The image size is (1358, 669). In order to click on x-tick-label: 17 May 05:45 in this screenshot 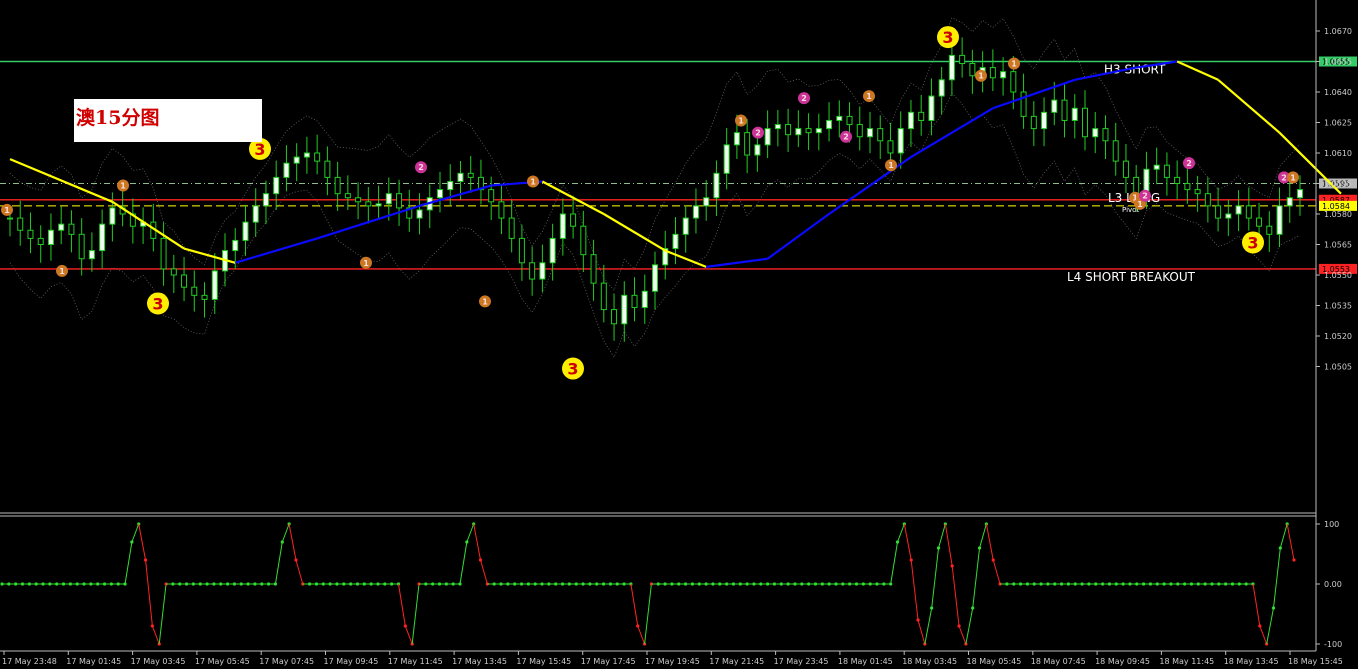, I will do `click(222, 661)`.